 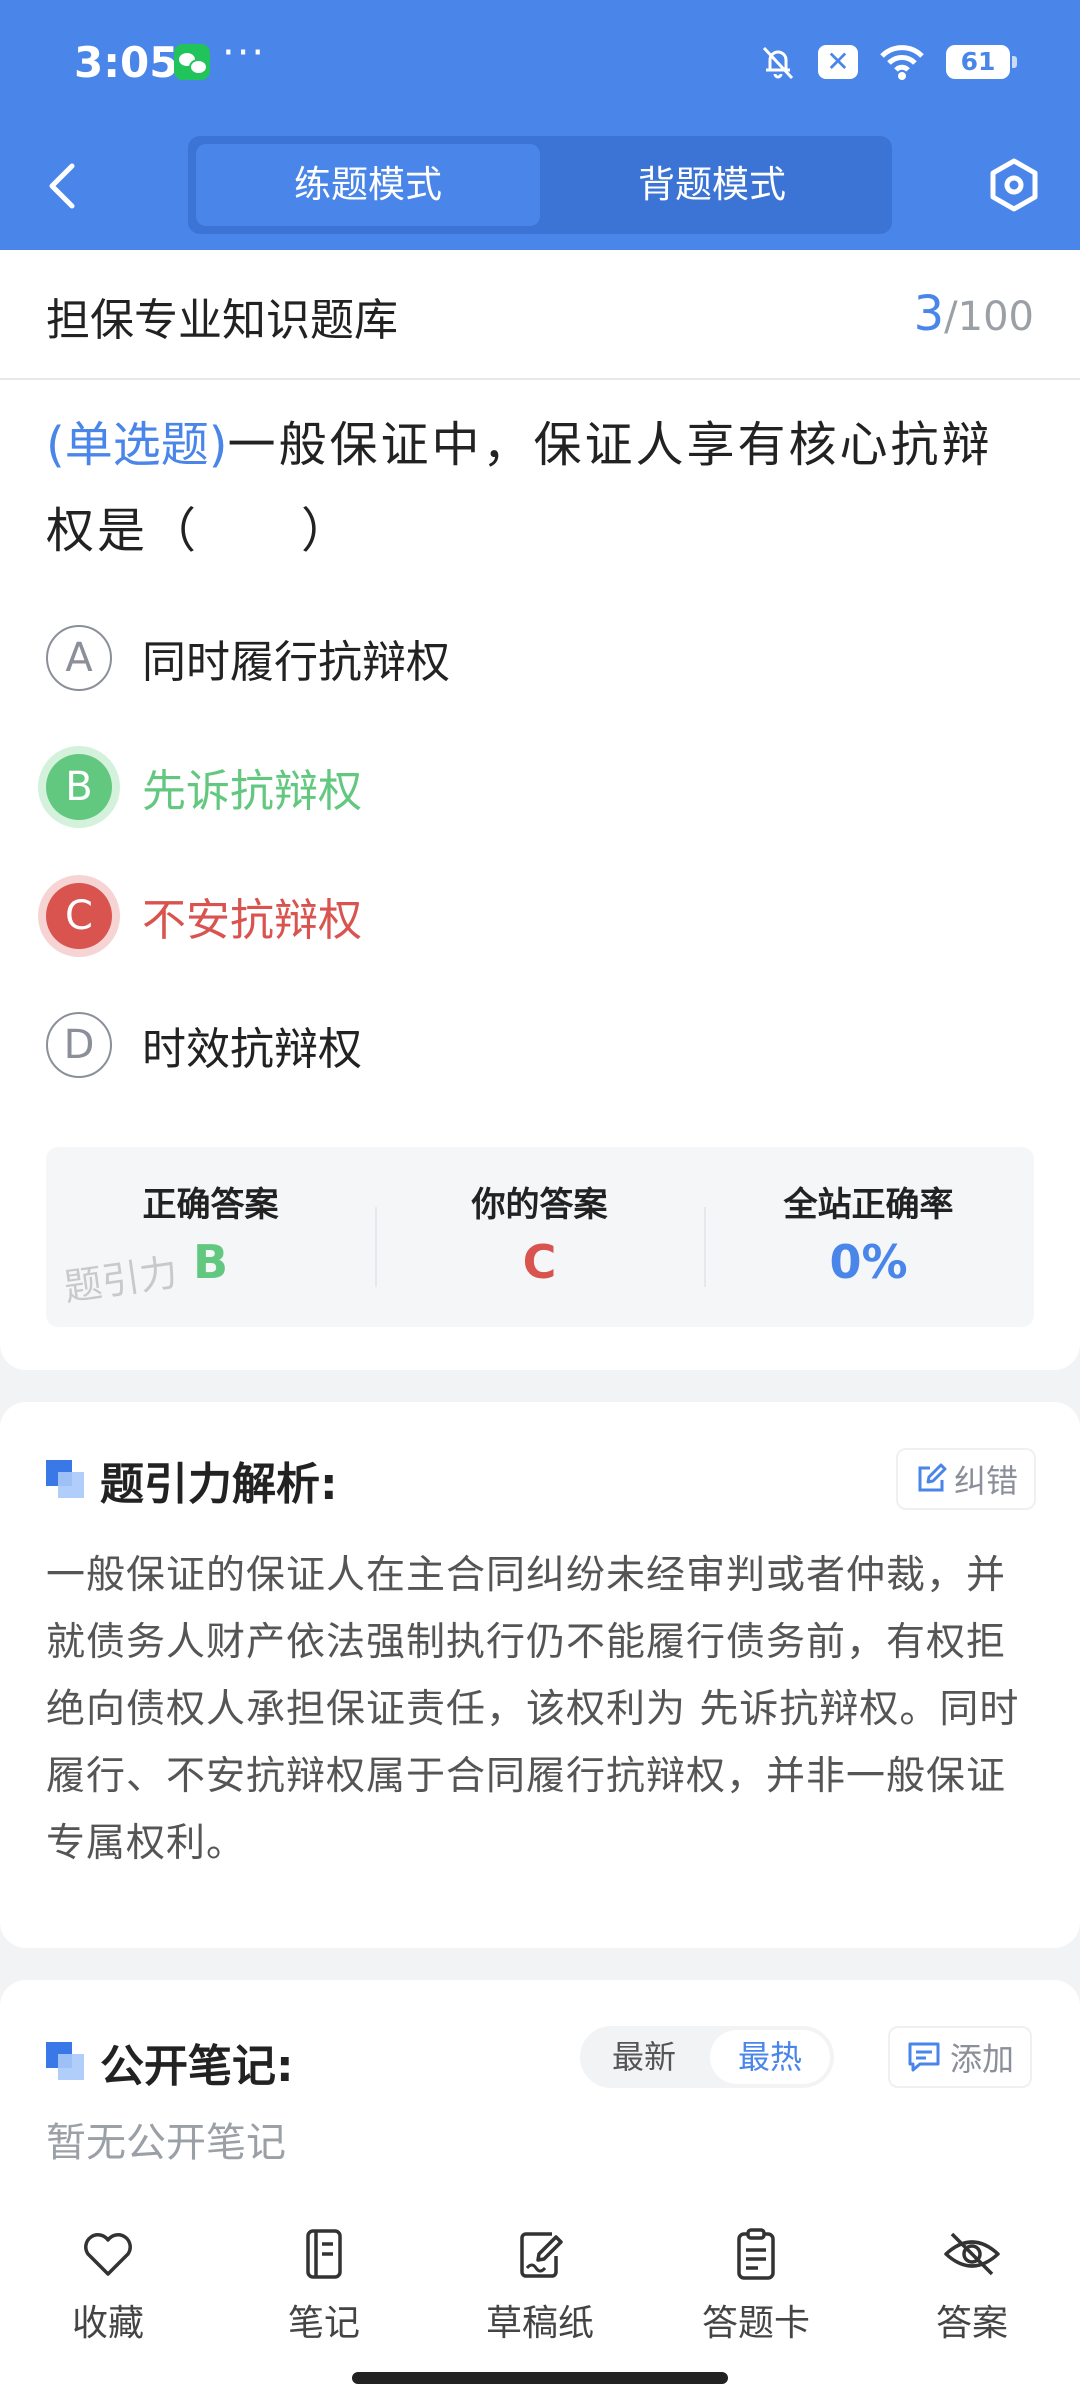 I want to click on comment-icon, so click(x=924, y=2057).